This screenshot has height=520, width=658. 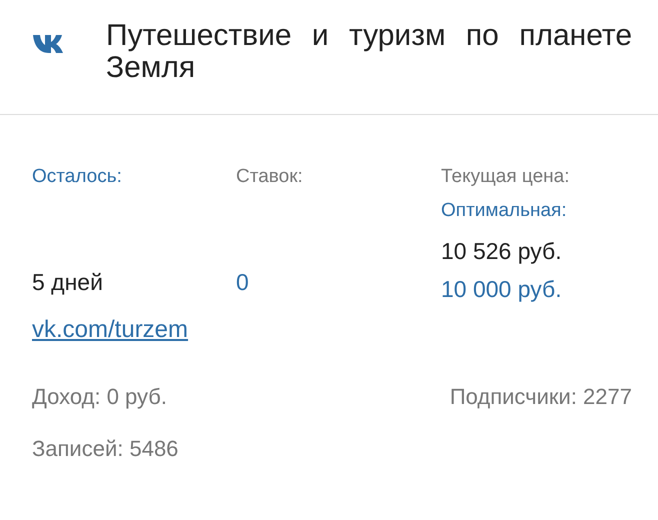 What do you see at coordinates (68, 282) in the screenshot?
I see `remaining-value: 5 дней` at bounding box center [68, 282].